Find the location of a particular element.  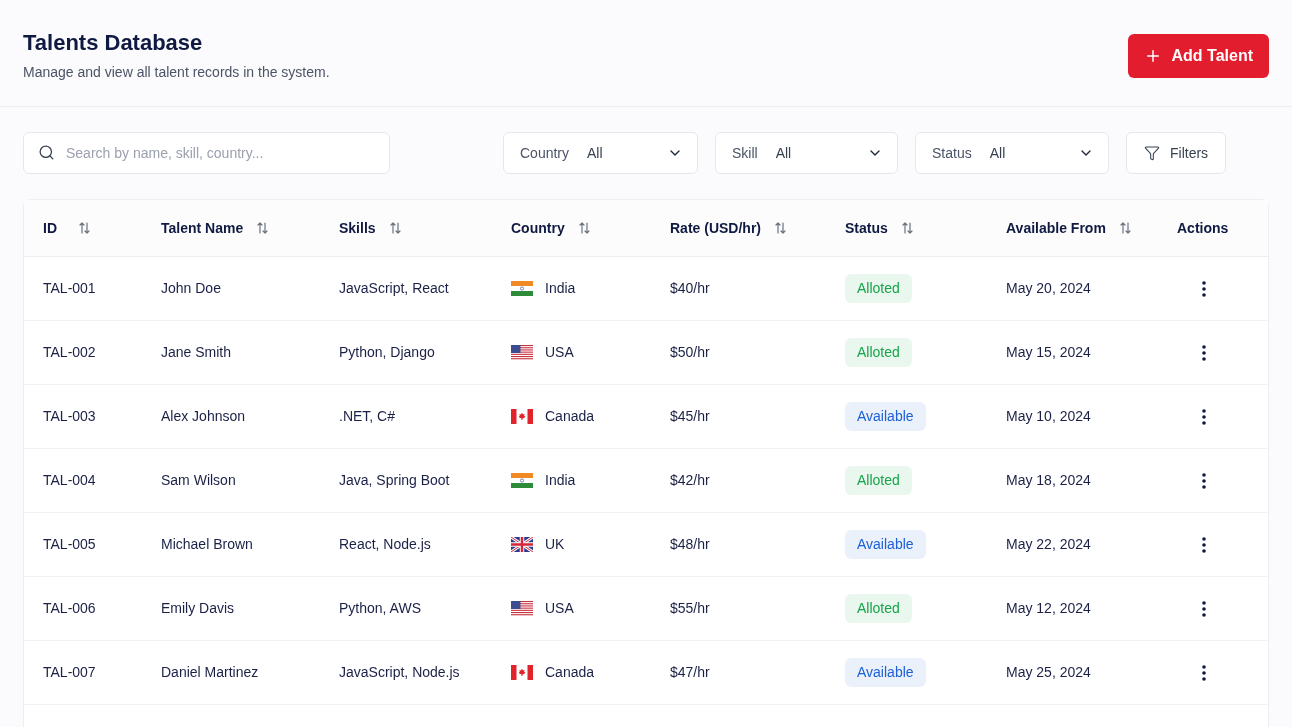

table-cell-text: JavaScript, Node.js is located at coordinates (399, 672).